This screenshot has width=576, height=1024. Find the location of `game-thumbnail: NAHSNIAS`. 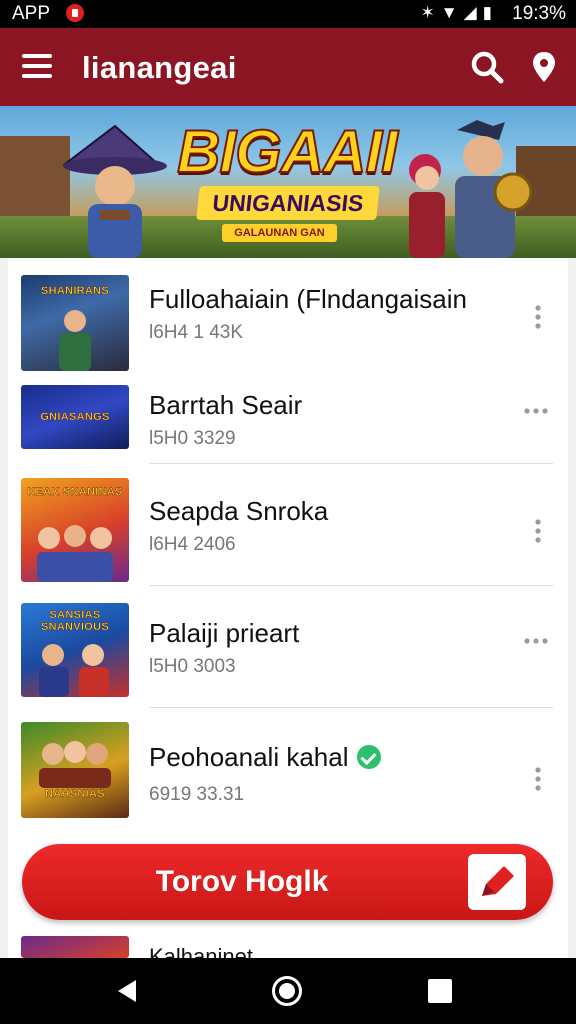

game-thumbnail: NAHSNIAS is located at coordinates (75, 770).